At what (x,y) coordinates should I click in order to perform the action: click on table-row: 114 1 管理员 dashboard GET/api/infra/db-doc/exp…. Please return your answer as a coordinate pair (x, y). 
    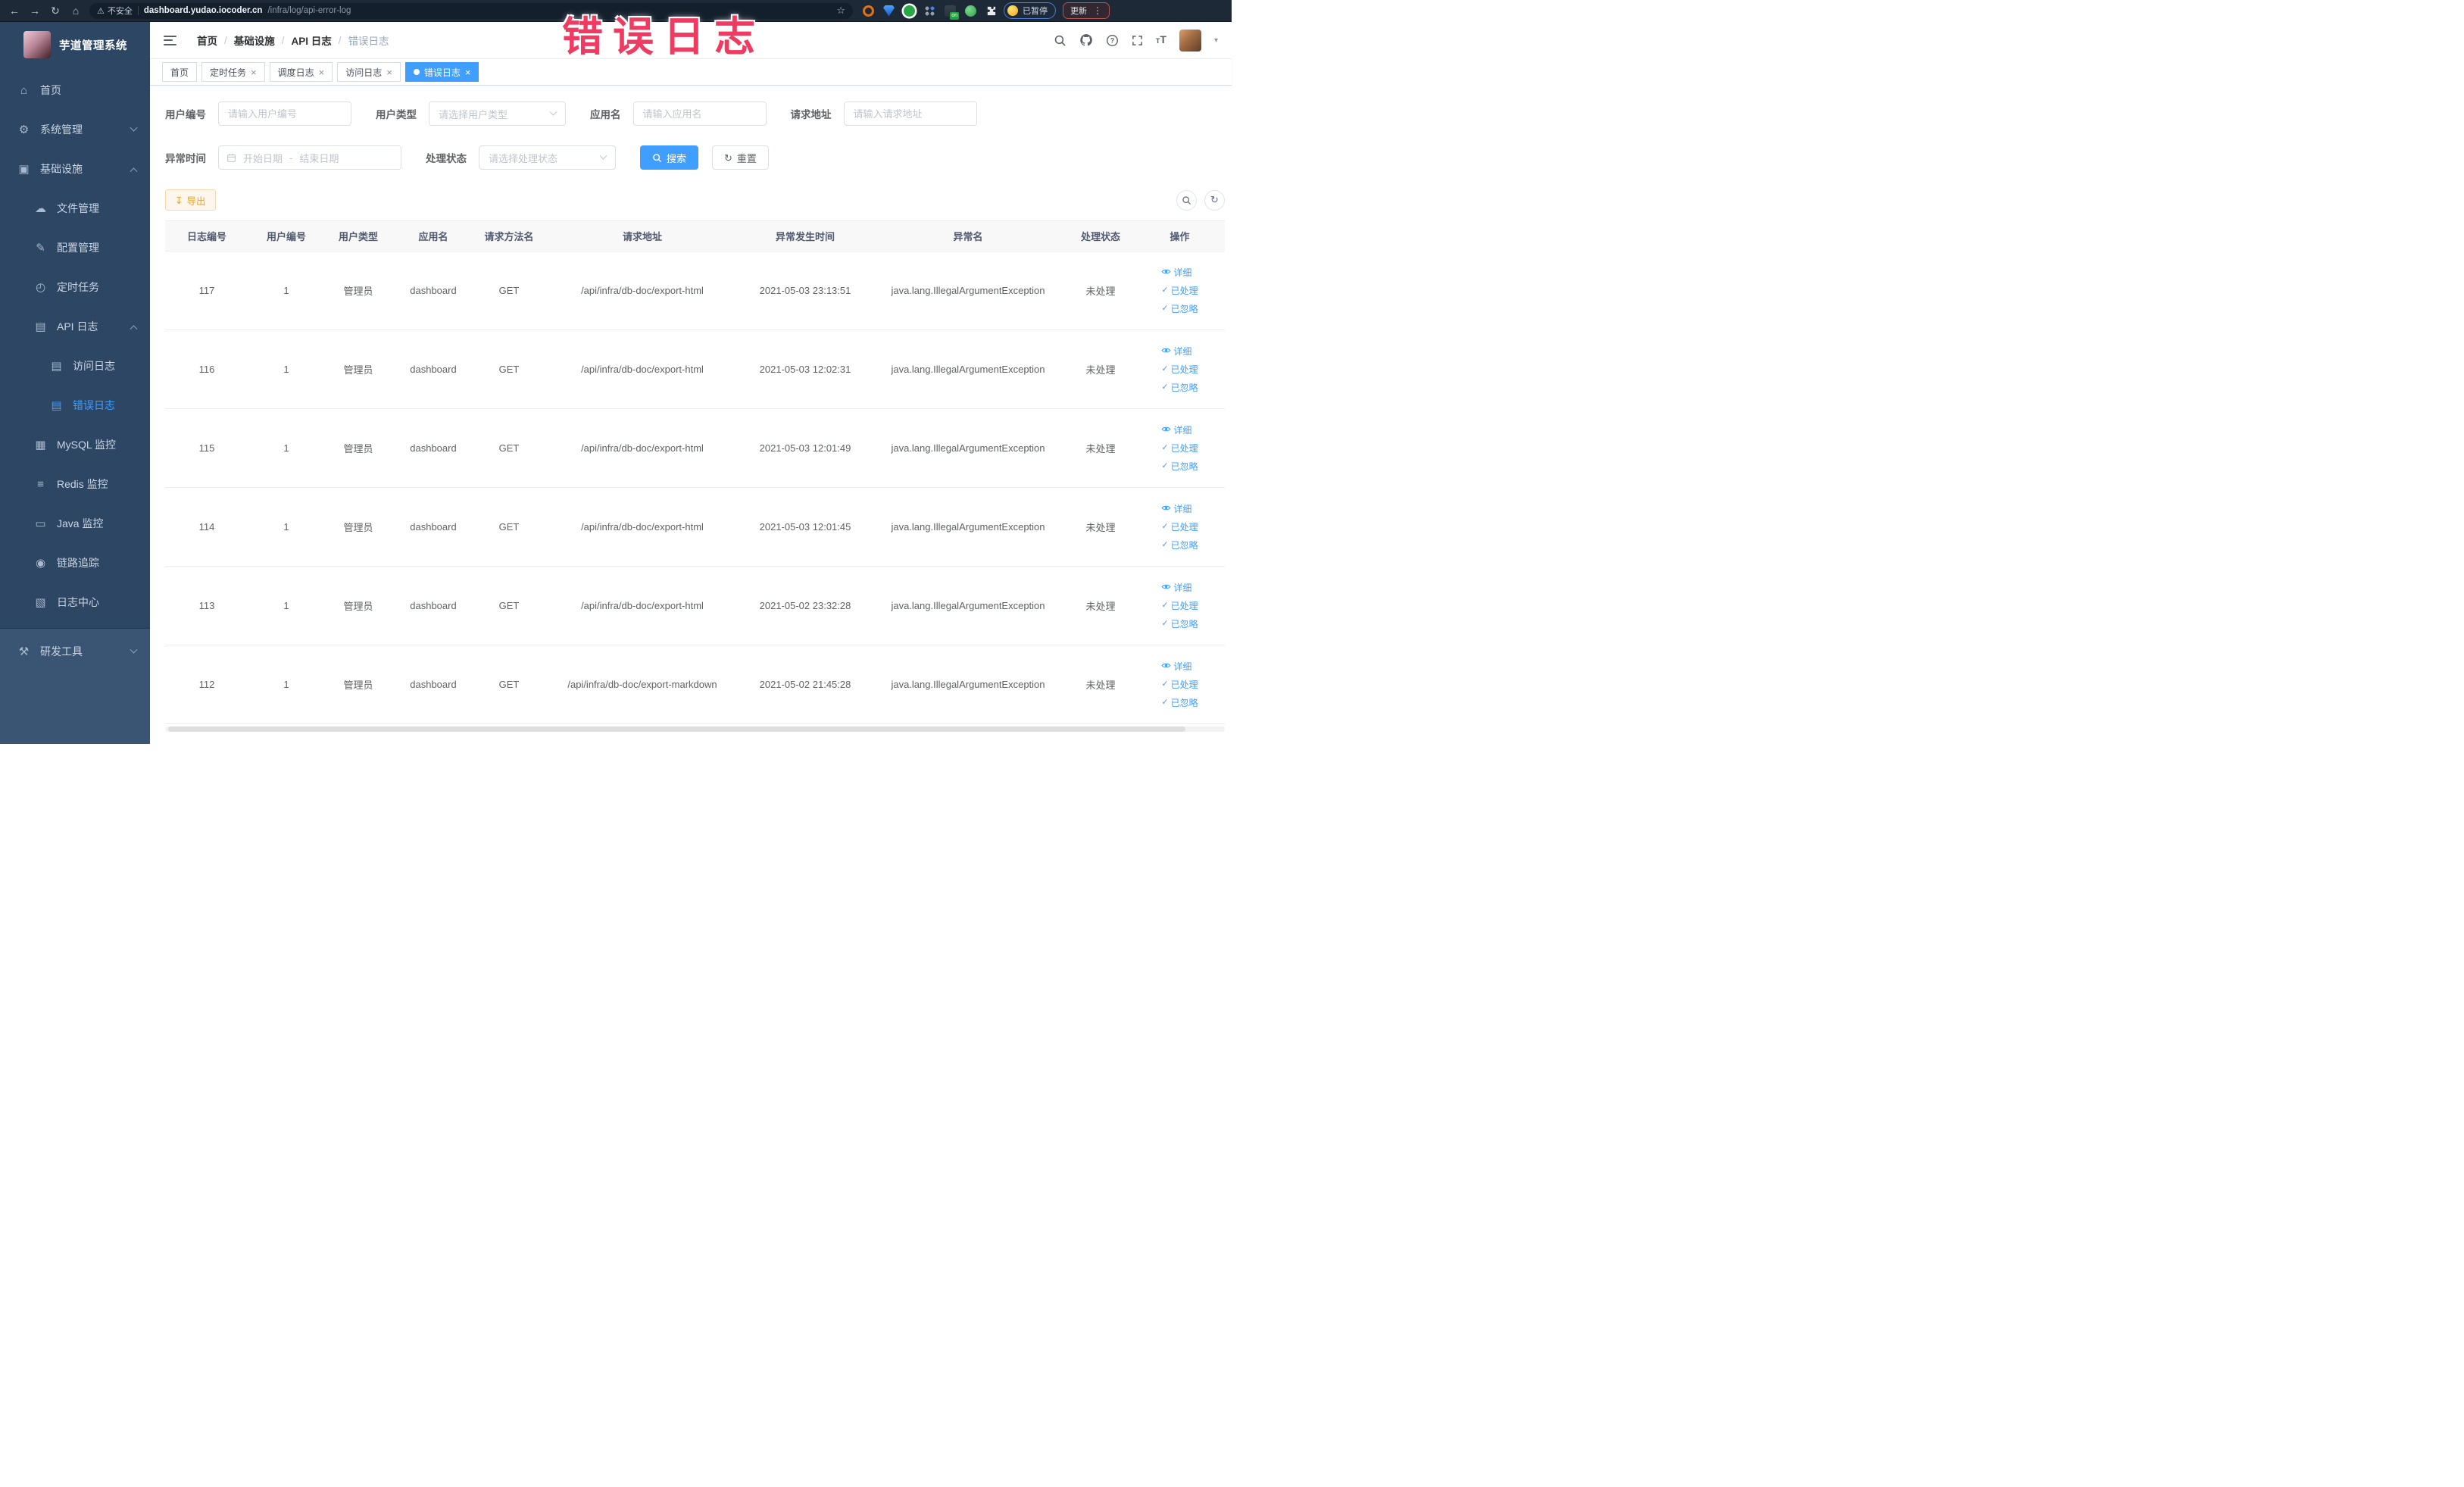
    Looking at the image, I should click on (695, 527).